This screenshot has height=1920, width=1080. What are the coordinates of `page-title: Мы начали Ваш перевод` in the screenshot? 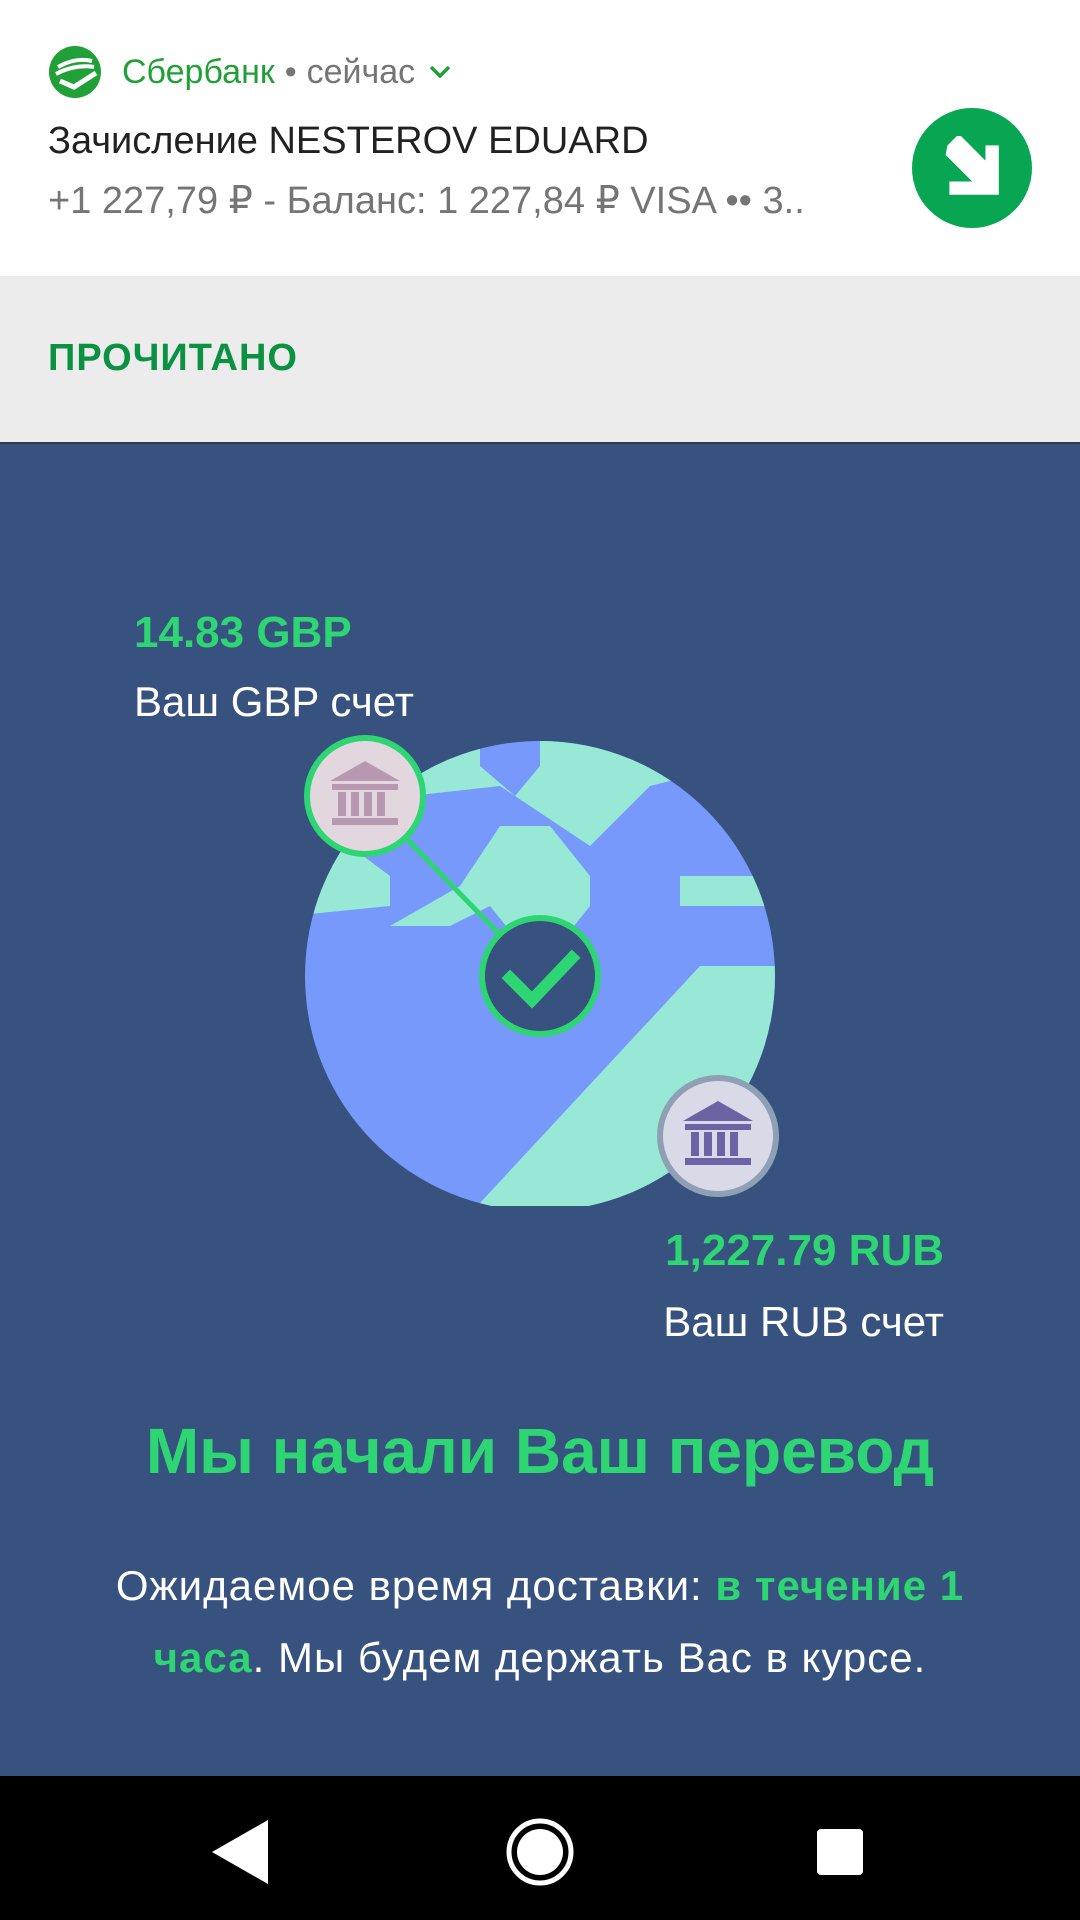 It's located at (540, 1451).